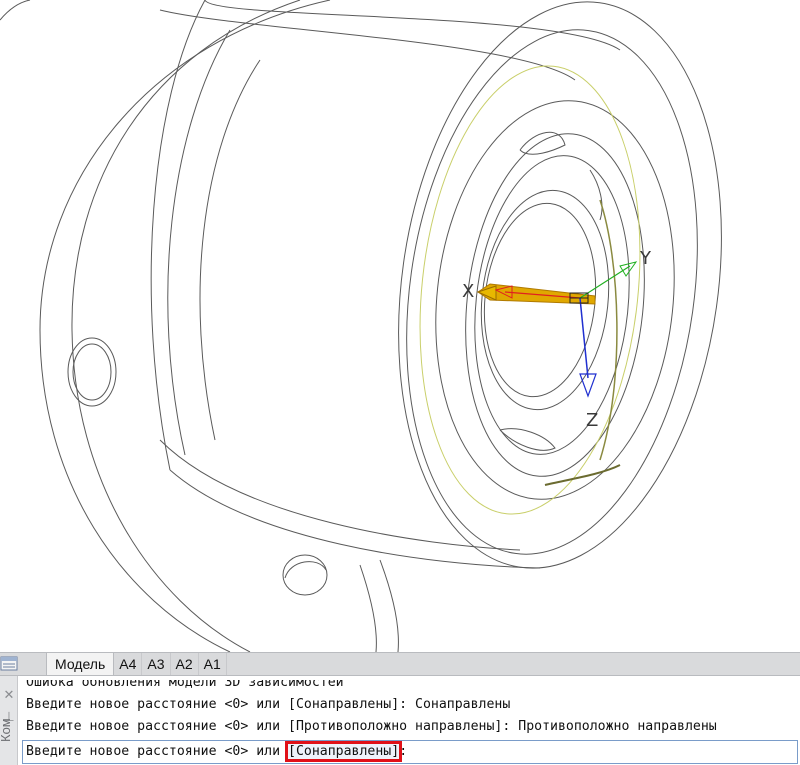  What do you see at coordinates (292, 751) in the screenshot?
I see `prompt-bracket-open: [` at bounding box center [292, 751].